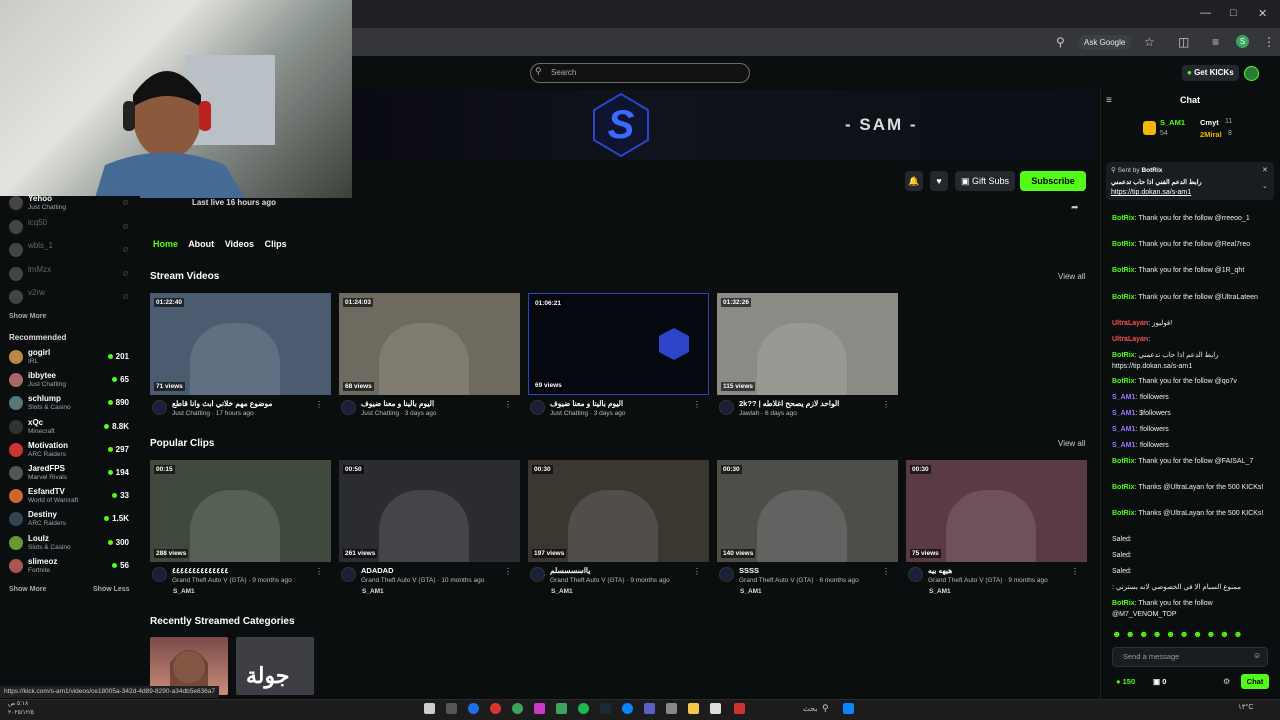  Describe the element at coordinates (848, 708) in the screenshot. I see `start-icon` at that location.